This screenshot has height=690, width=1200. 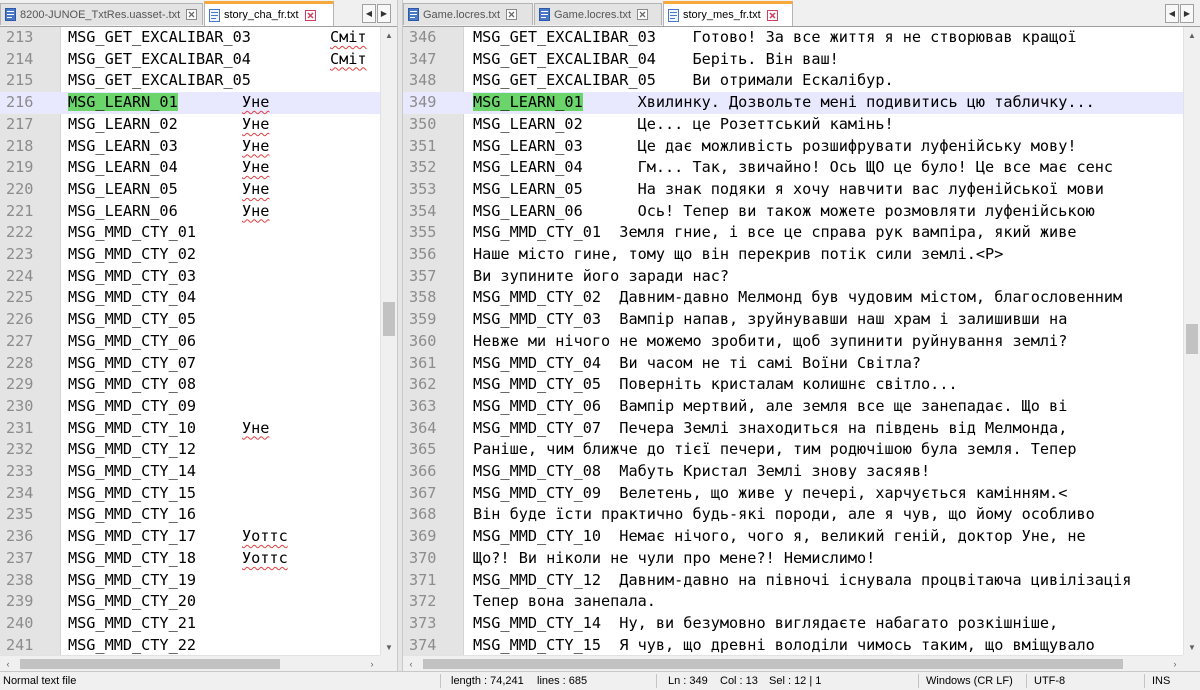 I want to click on text-line: 372 Тепер вона занепала., so click(x=793, y=602).